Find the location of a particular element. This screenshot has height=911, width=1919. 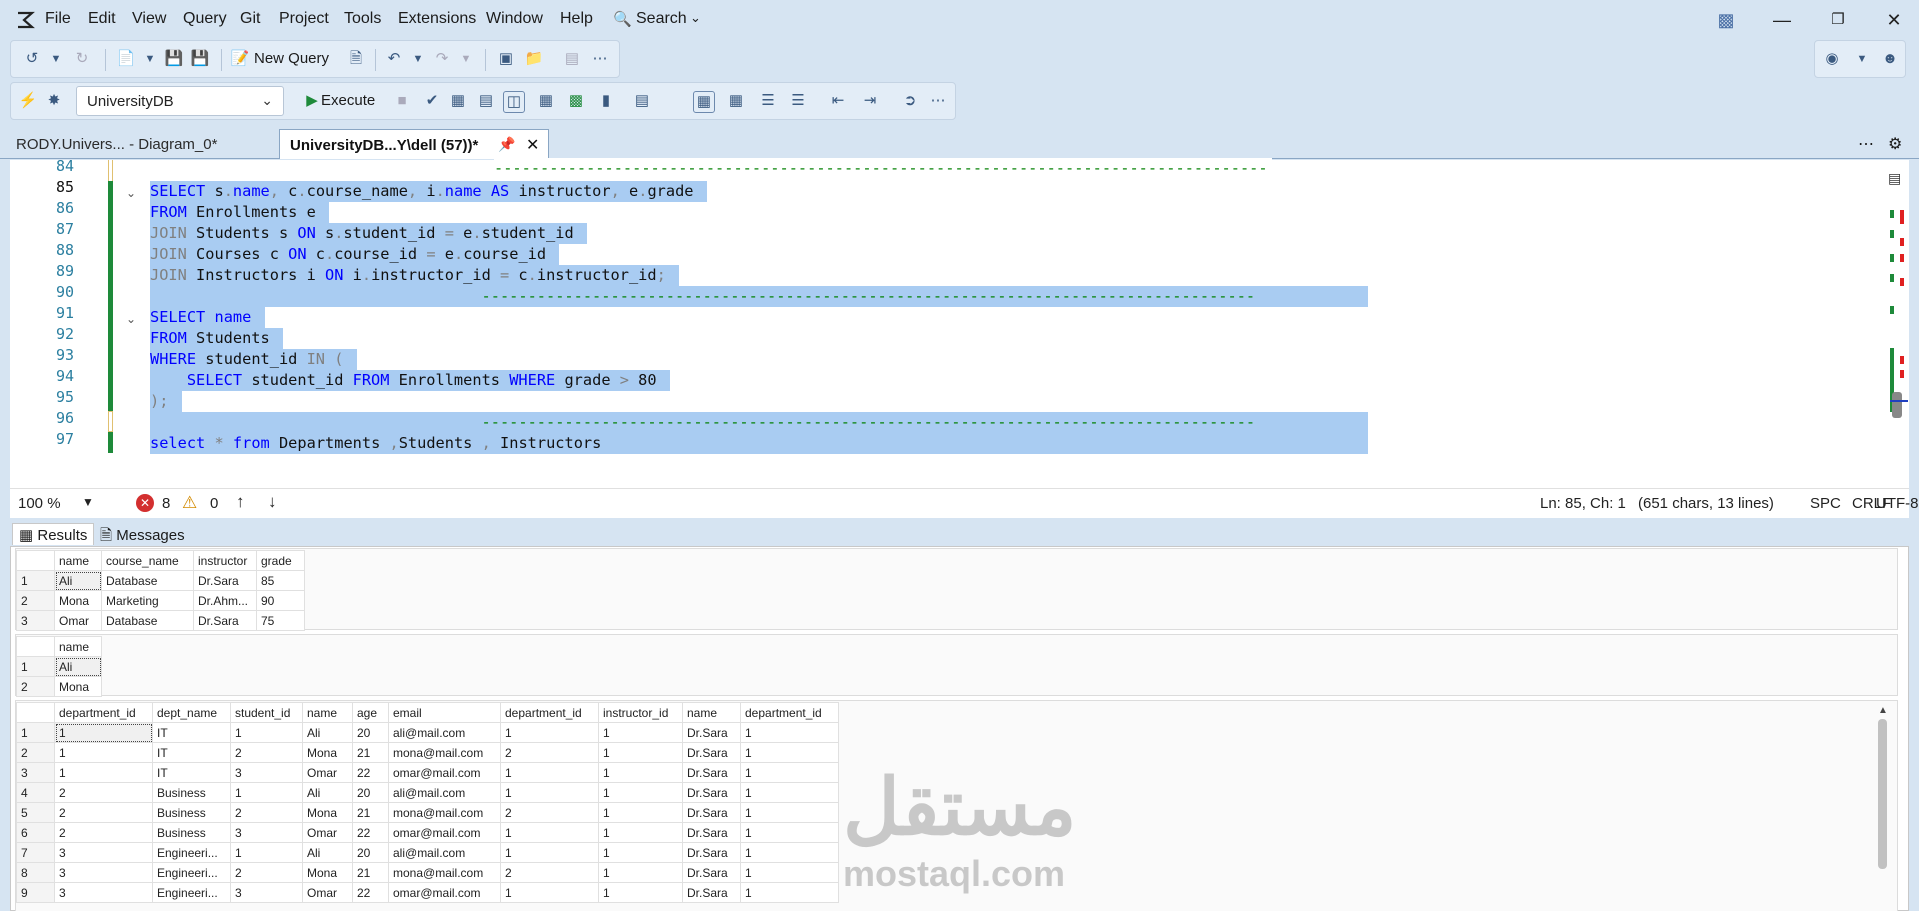

column-header: department_id is located at coordinates (789, 712).